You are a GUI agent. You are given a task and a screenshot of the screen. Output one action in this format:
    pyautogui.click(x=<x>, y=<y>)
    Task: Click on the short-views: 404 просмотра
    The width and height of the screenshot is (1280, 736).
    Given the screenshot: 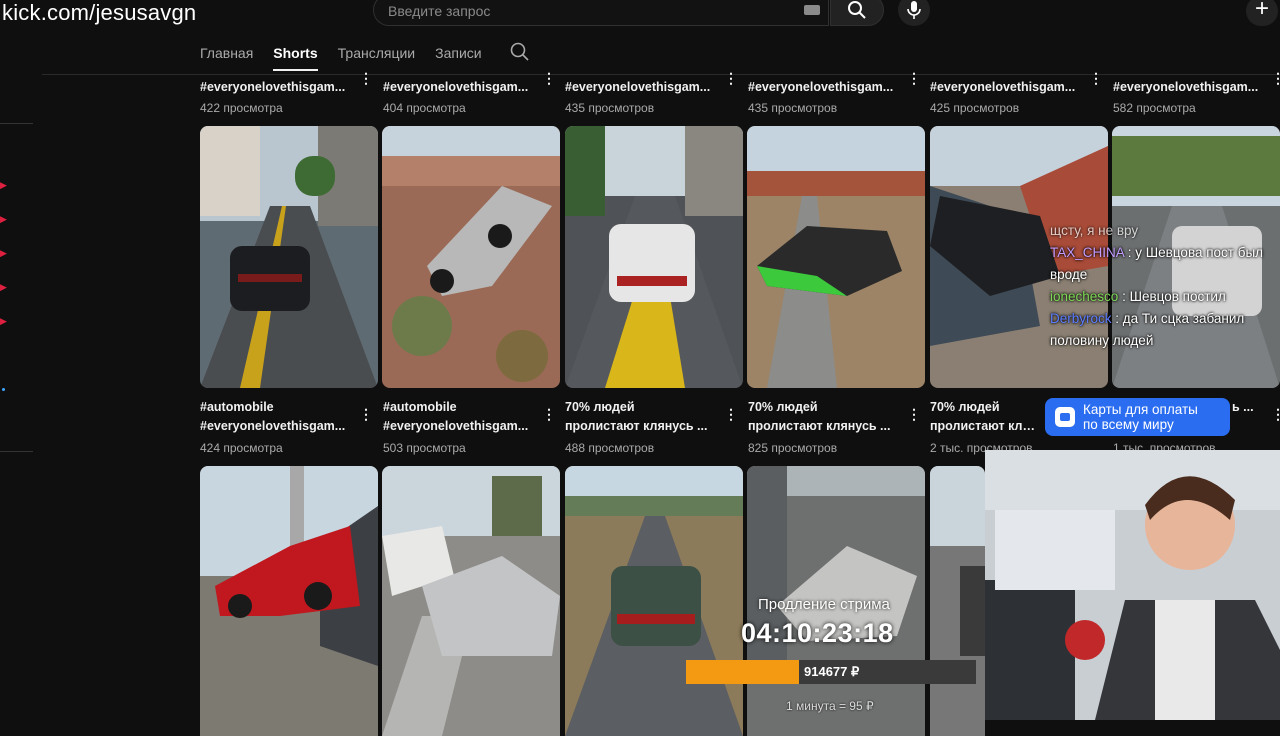 What is the action you would take?
    pyautogui.click(x=424, y=108)
    